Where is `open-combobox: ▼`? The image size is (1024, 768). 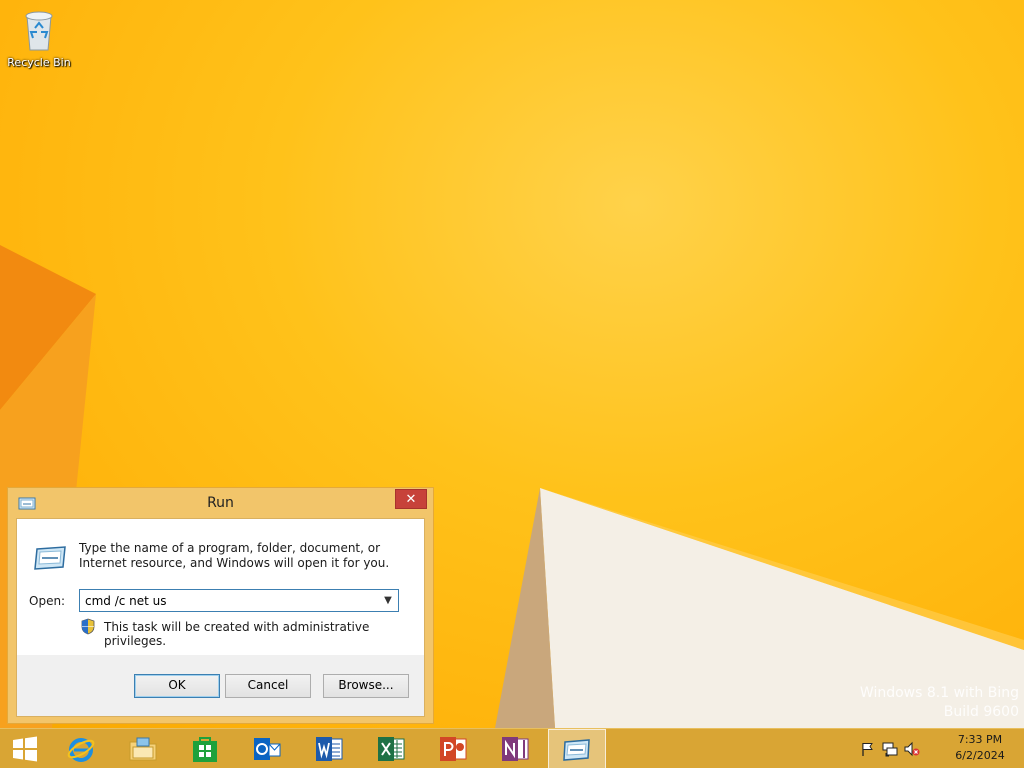
open-combobox: ▼ is located at coordinates (239, 600).